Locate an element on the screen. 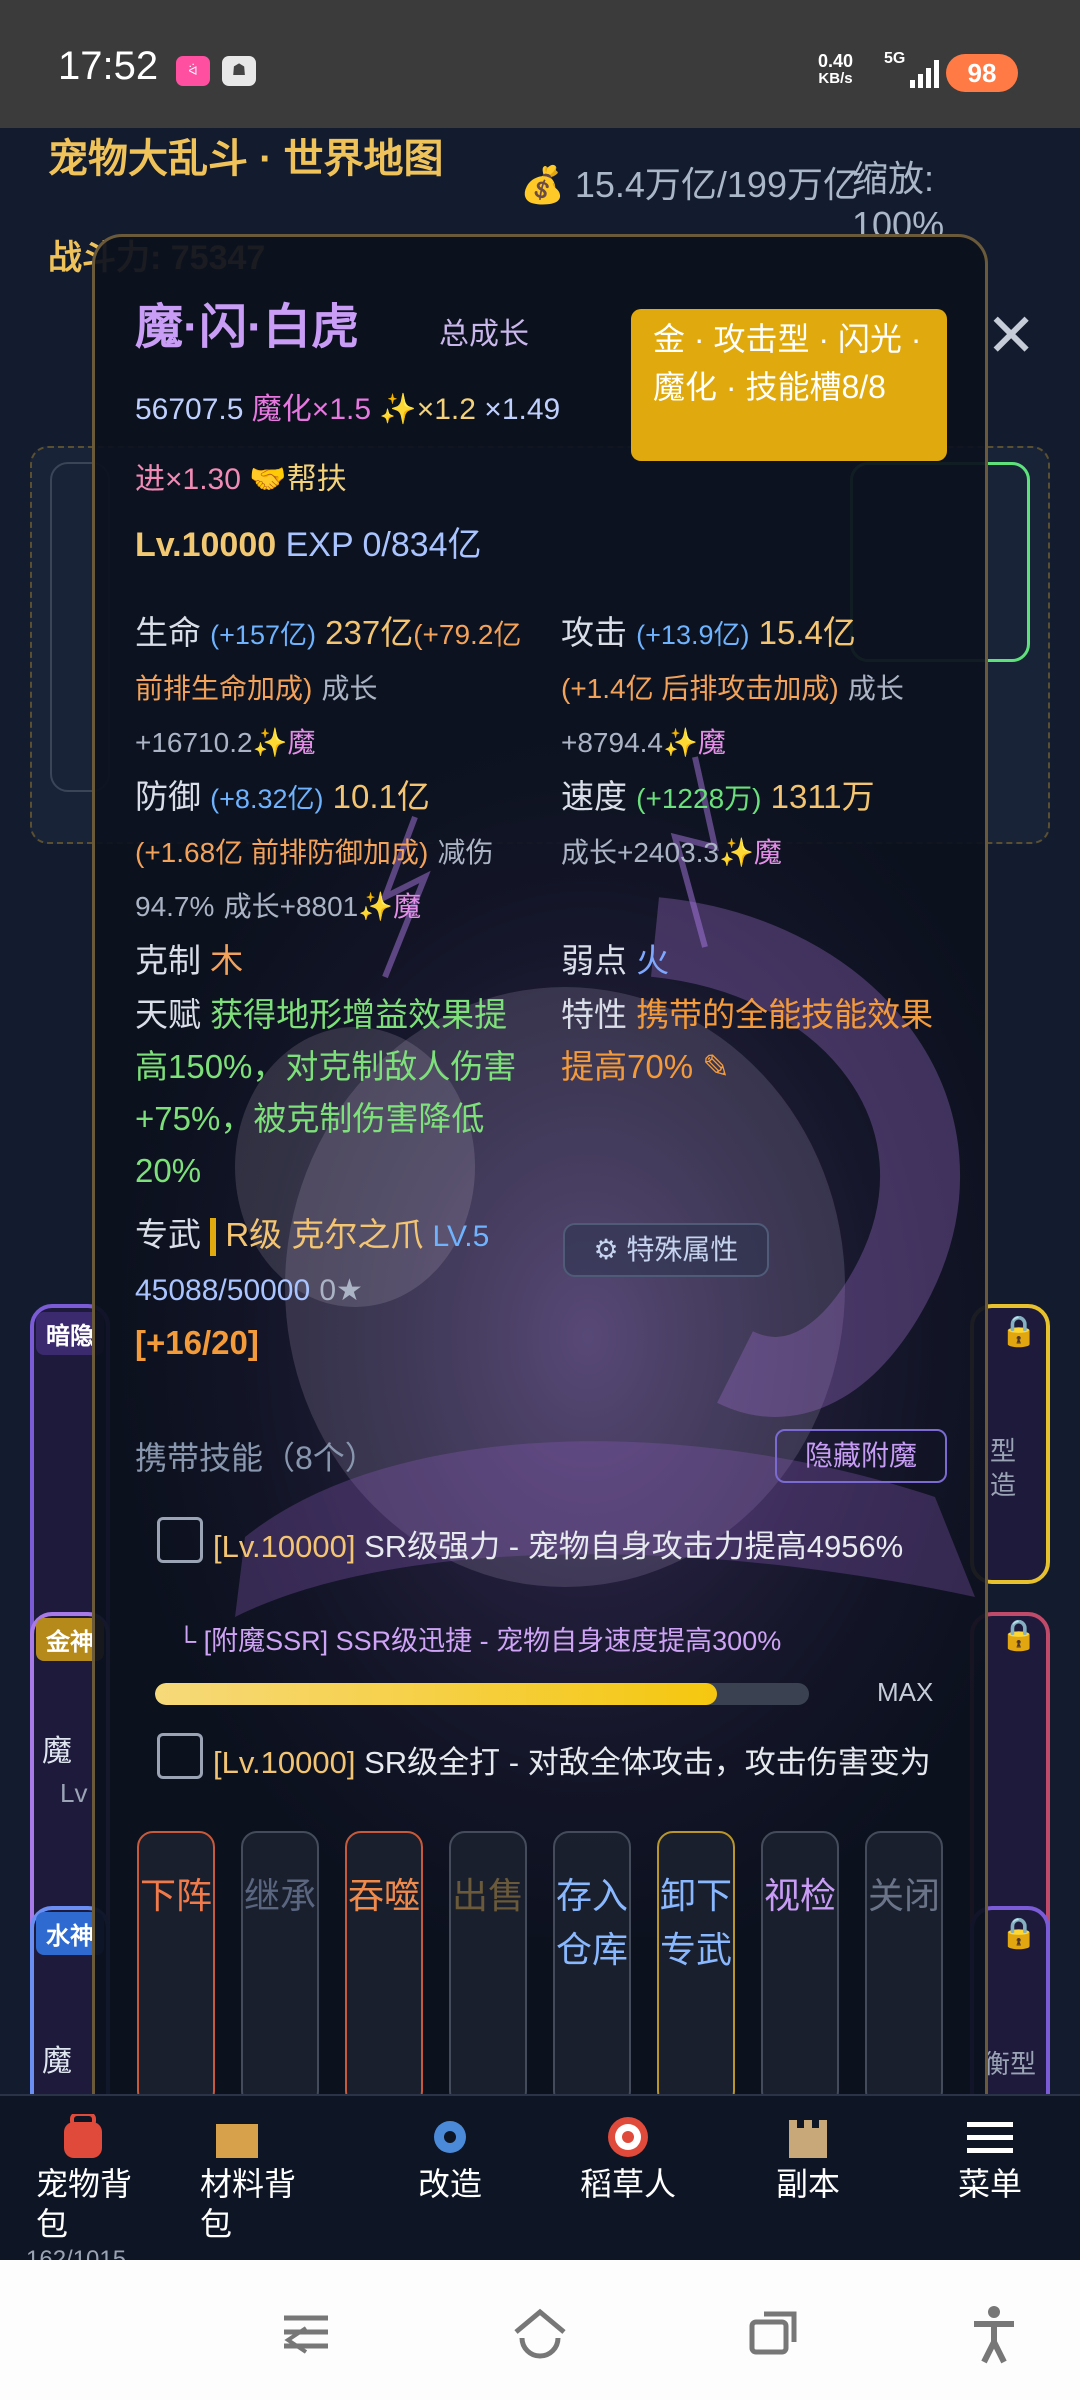 The width and height of the screenshot is (1080, 2400). nav-upgrade: 改造 is located at coordinates (450, 2179).